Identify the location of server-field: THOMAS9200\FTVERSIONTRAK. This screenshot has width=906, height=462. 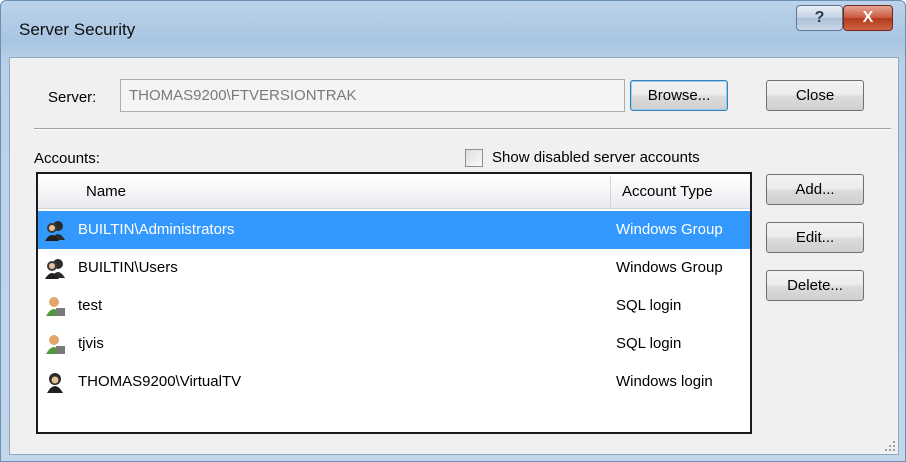
(372, 95).